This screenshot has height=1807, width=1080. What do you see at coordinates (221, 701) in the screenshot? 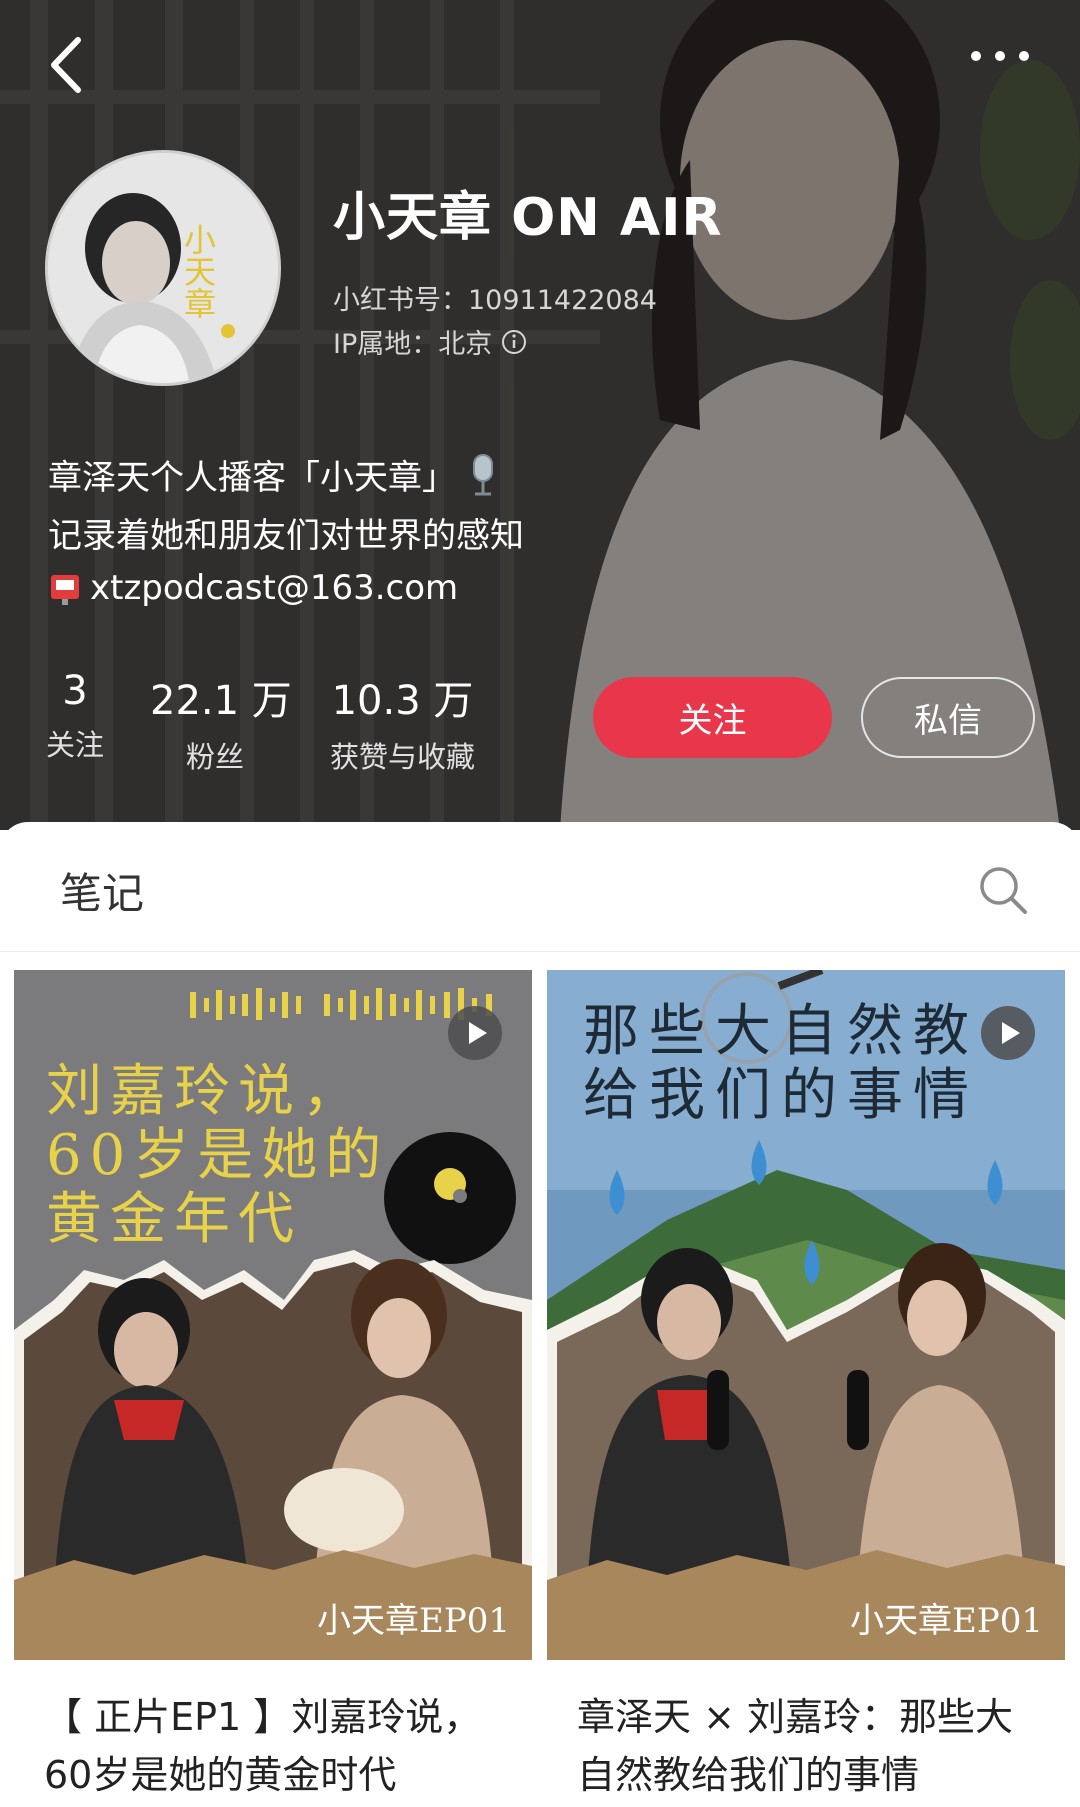
I see `stat-value: 22.1 万` at bounding box center [221, 701].